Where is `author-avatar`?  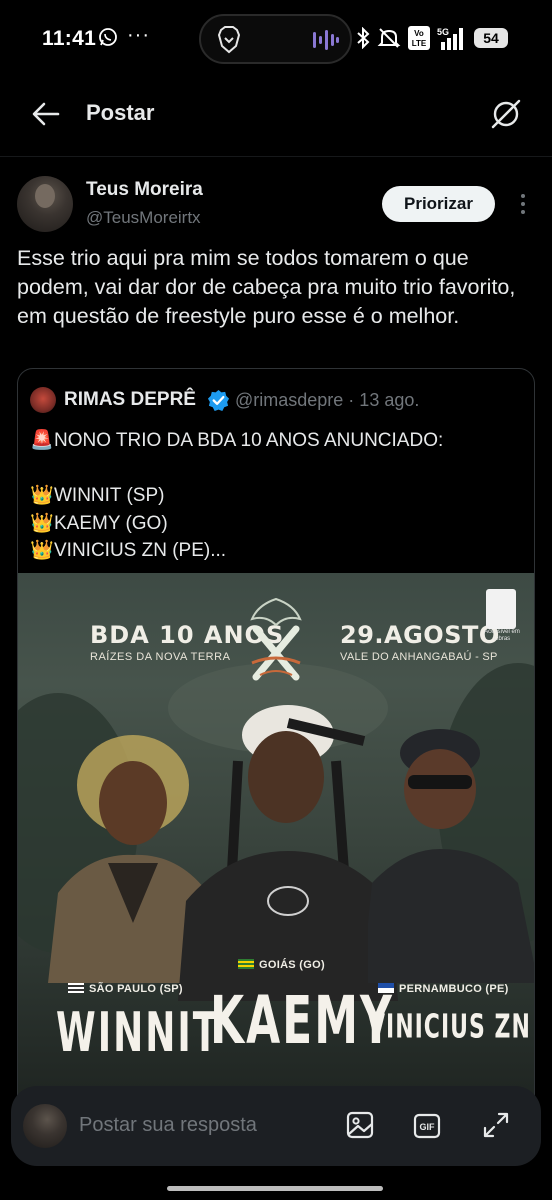 author-avatar is located at coordinates (45, 204).